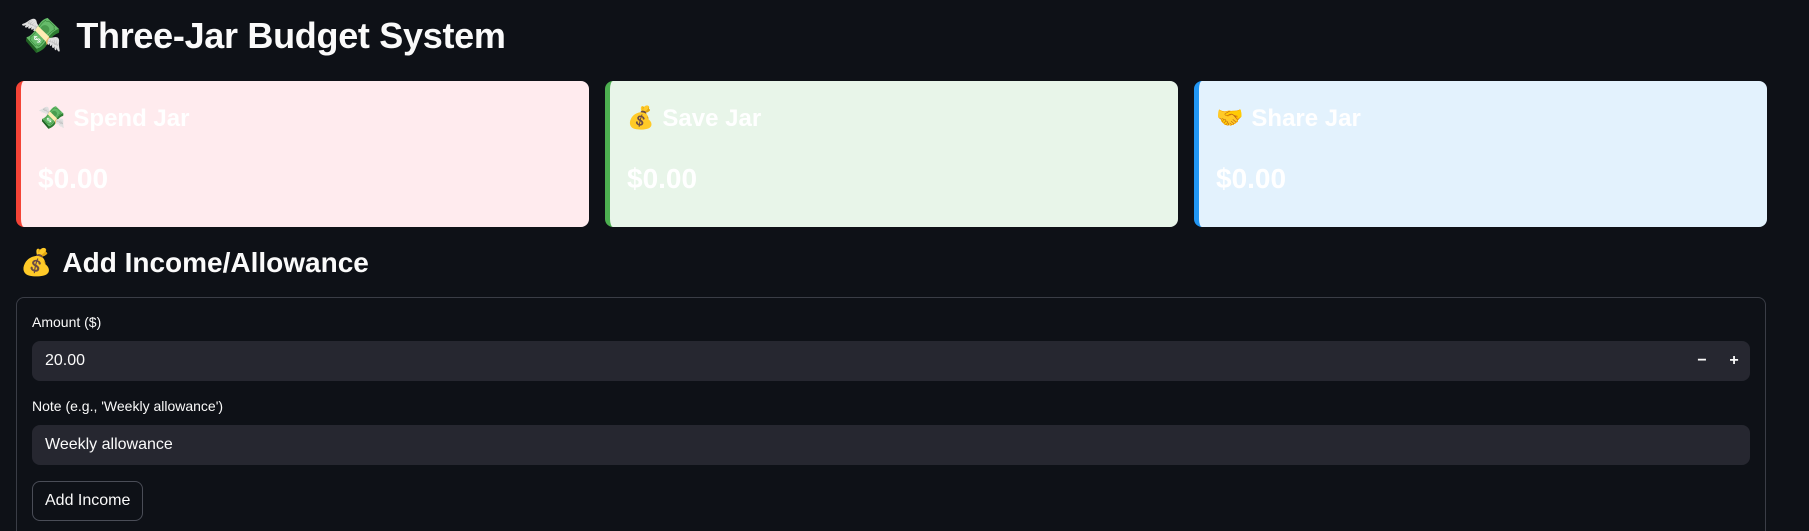 The image size is (1809, 531). Describe the element at coordinates (712, 118) in the screenshot. I see `save-jar-title: Save Jar` at that location.